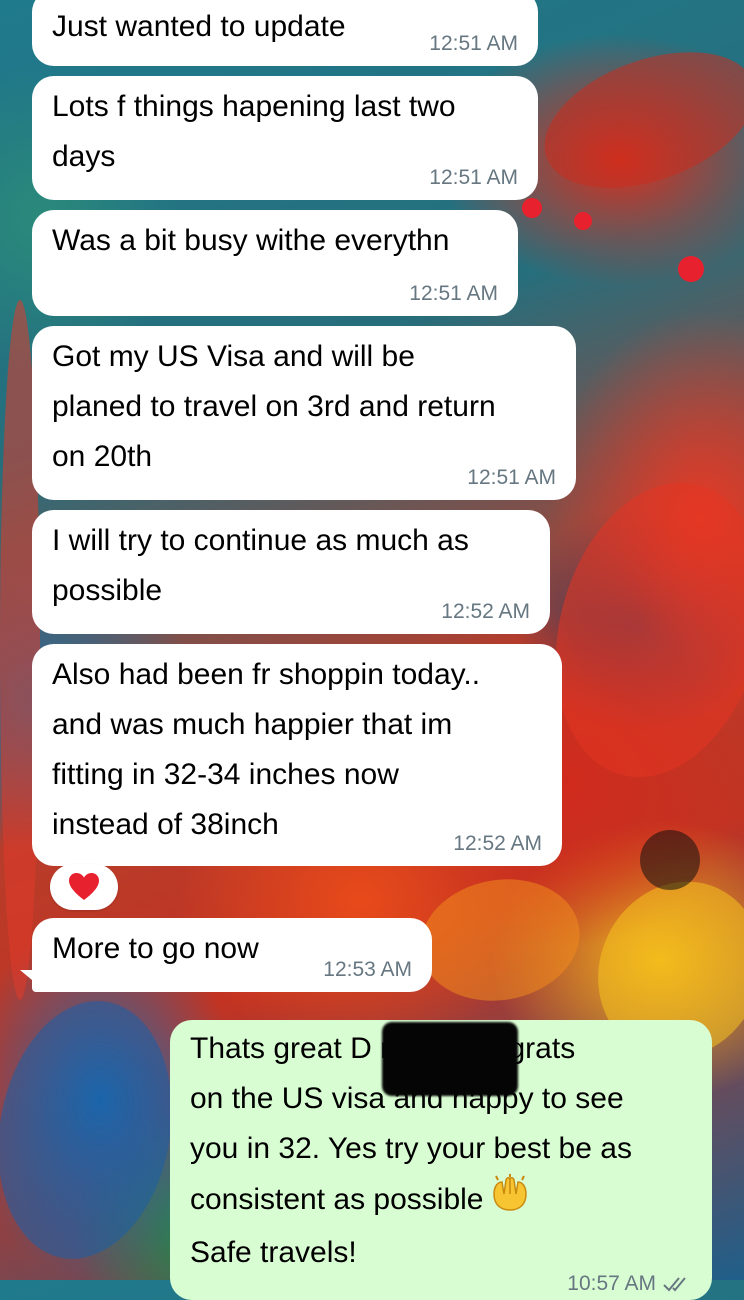  What do you see at coordinates (285, 33) in the screenshot?
I see `message-bubble-incoming: Just wanted to update 12:51 AM` at bounding box center [285, 33].